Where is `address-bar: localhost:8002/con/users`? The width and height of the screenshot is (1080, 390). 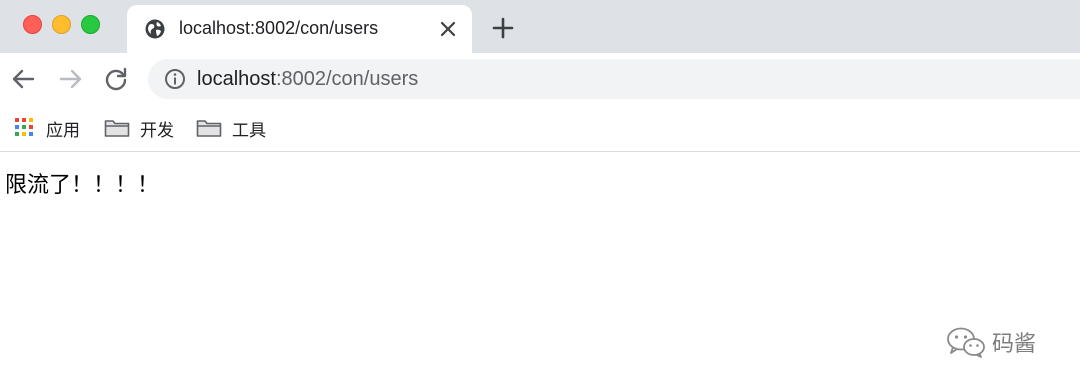
address-bar: localhost:8002/con/users is located at coordinates (614, 79).